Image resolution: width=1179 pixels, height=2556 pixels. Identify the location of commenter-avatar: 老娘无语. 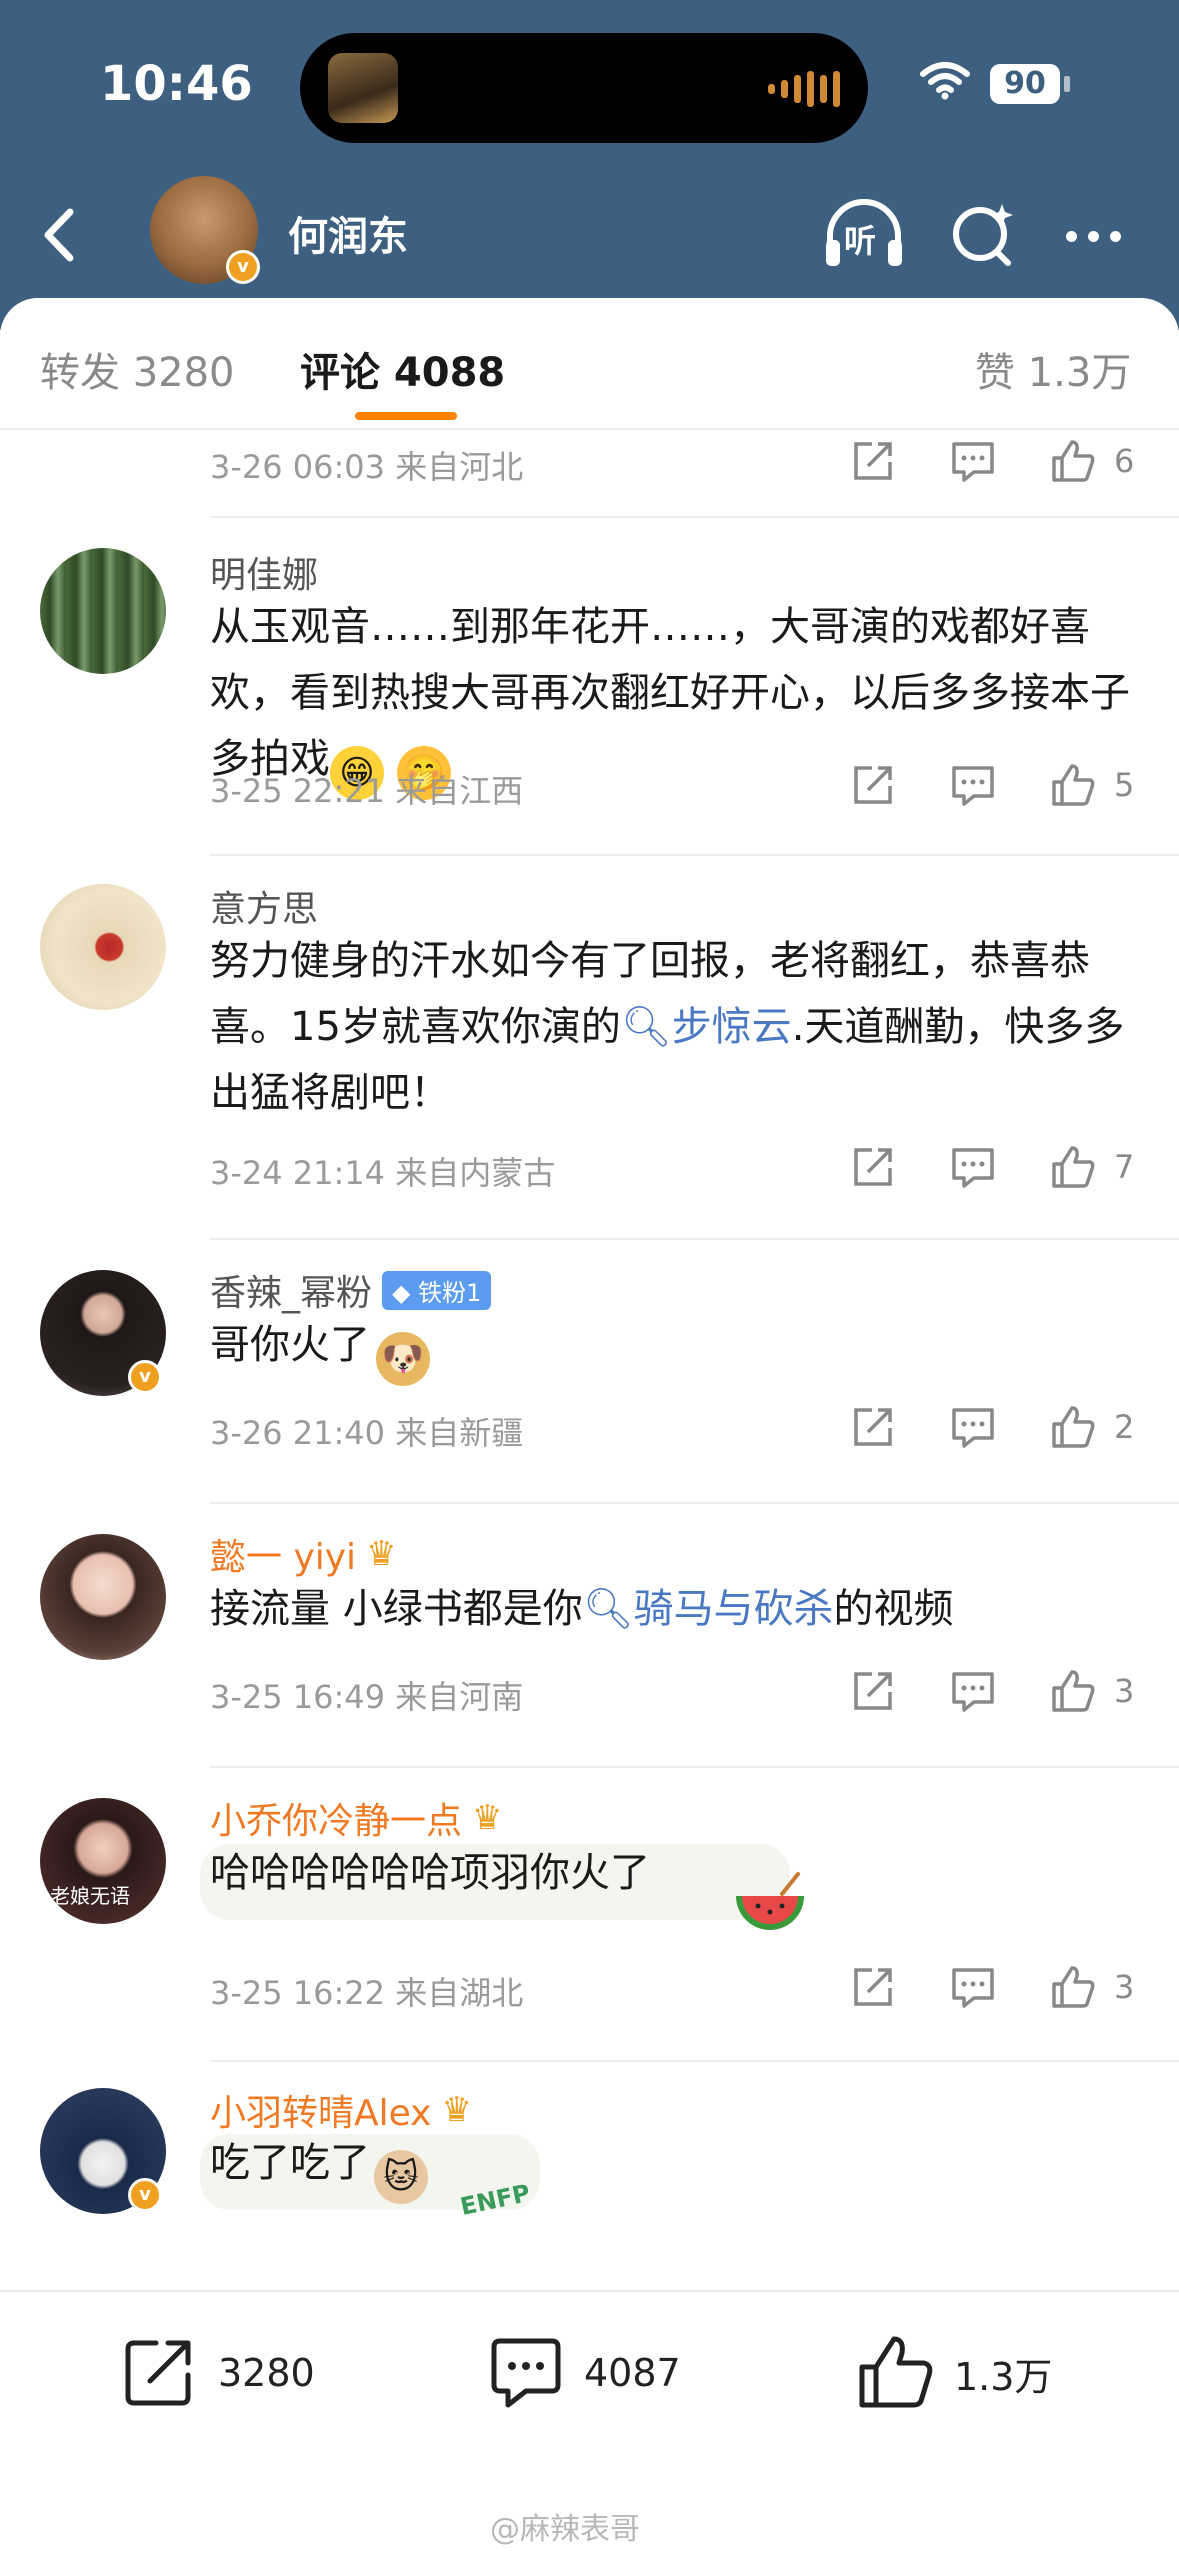
(103, 1861).